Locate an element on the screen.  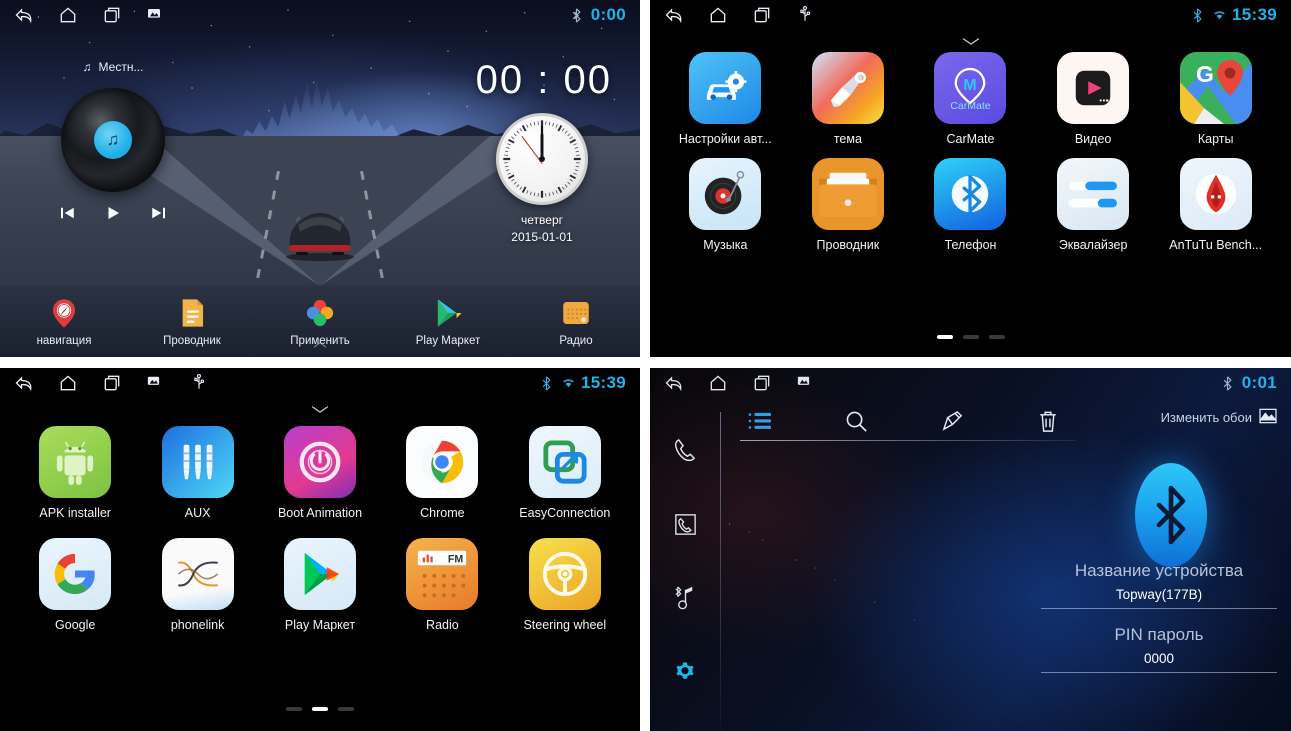
app-chrome: Chrome is located at coordinates (442, 473).